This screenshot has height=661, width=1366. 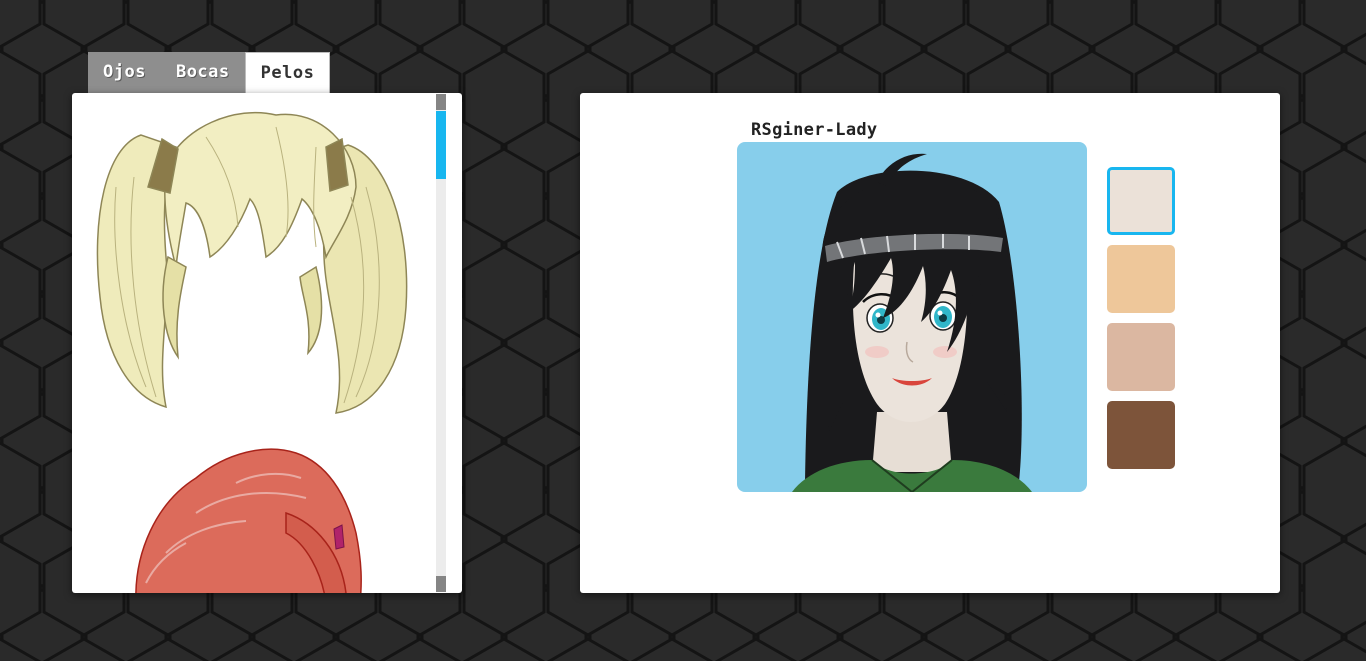 I want to click on tab-pelos: Pelos, so click(x=287, y=73).